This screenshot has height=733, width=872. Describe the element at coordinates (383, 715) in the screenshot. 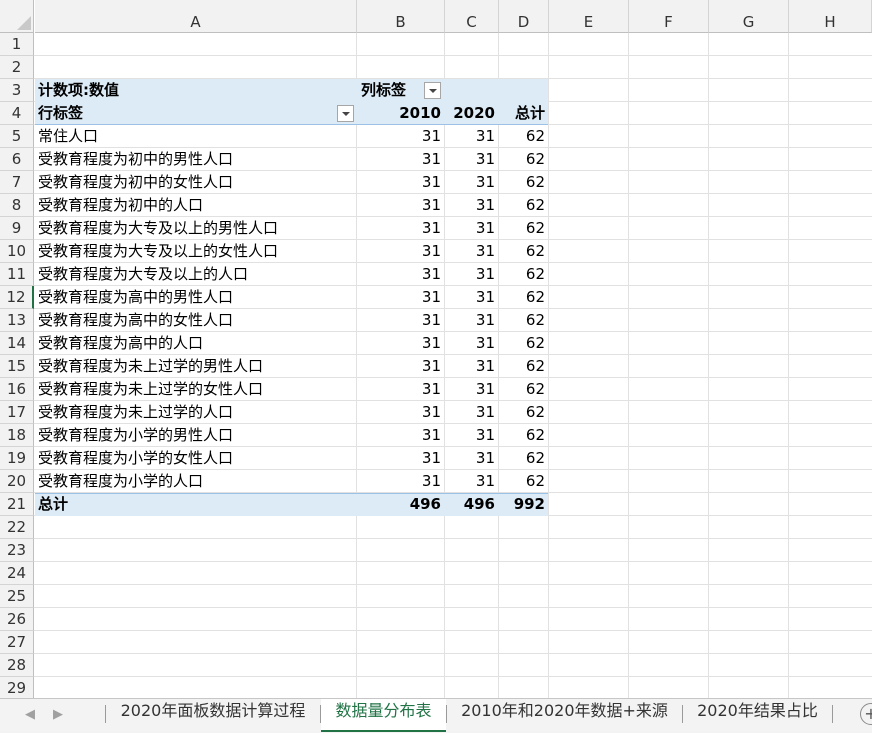

I see `sheet-tab-2: 数据量分布表` at that location.